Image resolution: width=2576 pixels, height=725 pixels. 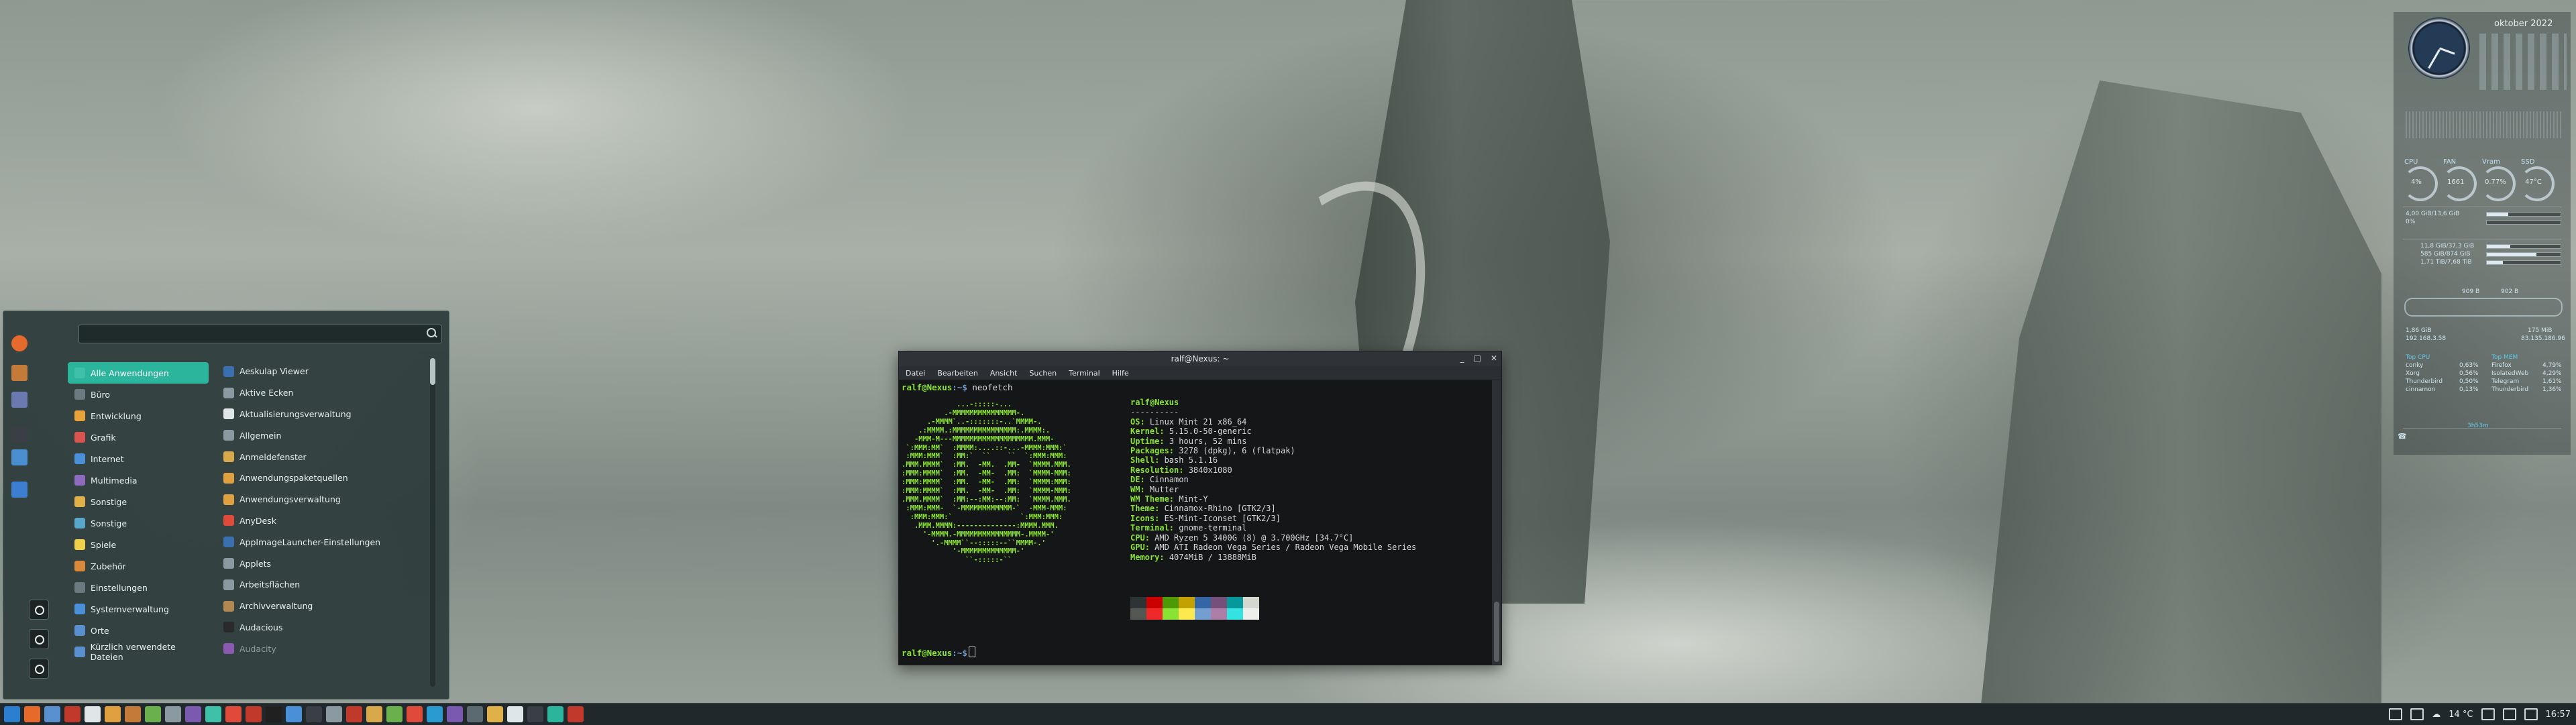 I want to click on lock-screen-button, so click(x=39, y=610).